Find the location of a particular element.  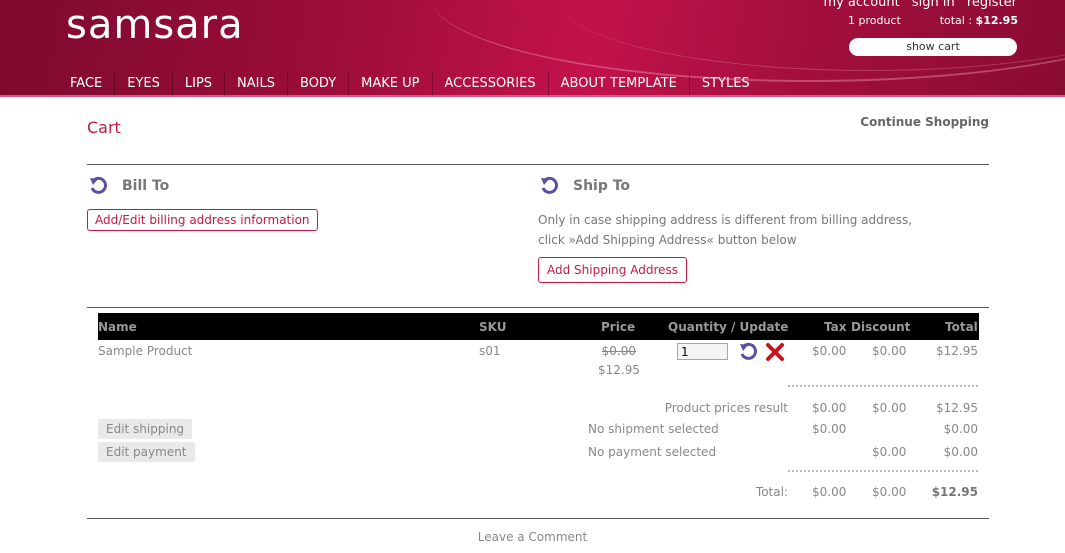

mini-cart-count: 1 product is located at coordinates (874, 20).